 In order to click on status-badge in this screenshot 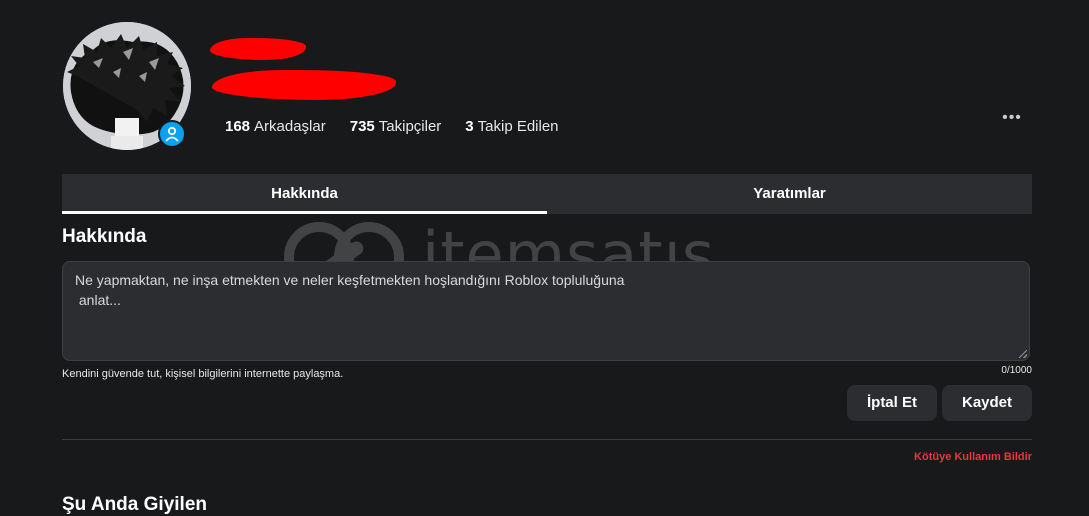, I will do `click(172, 134)`.